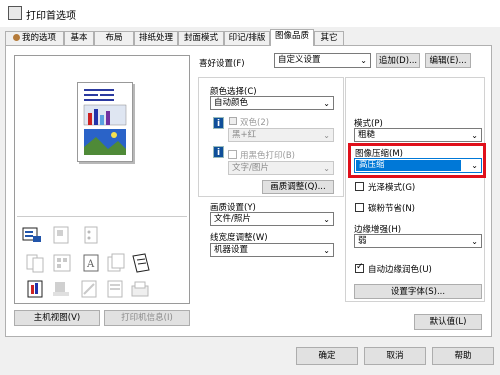 The image size is (500, 375). What do you see at coordinates (272, 250) in the screenshot?
I see `line-width-select: 机器设置 ⌄` at bounding box center [272, 250].